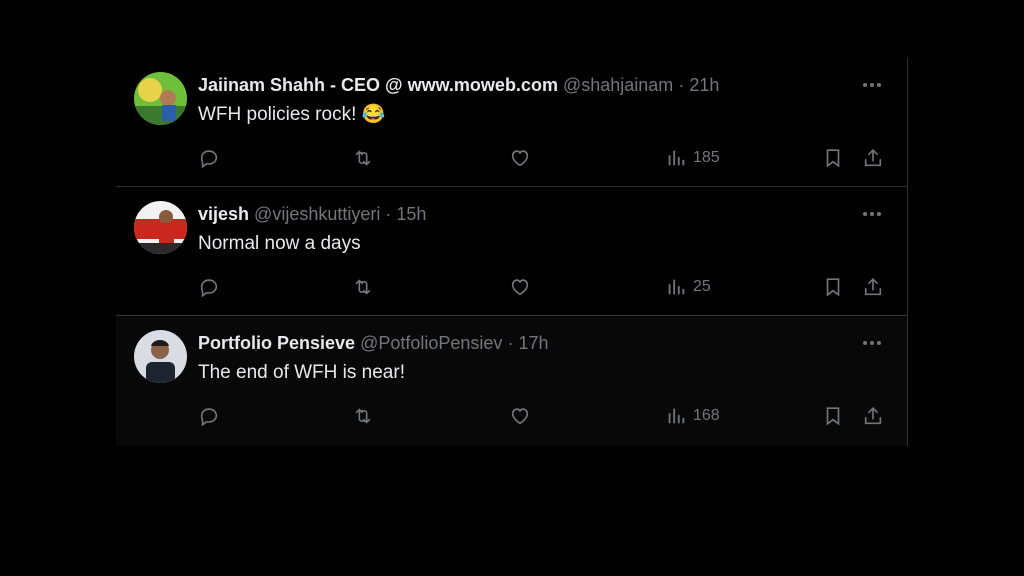 The image size is (1024, 576). What do you see at coordinates (301, 372) in the screenshot?
I see `tweet-text: The end of WFH is near!` at bounding box center [301, 372].